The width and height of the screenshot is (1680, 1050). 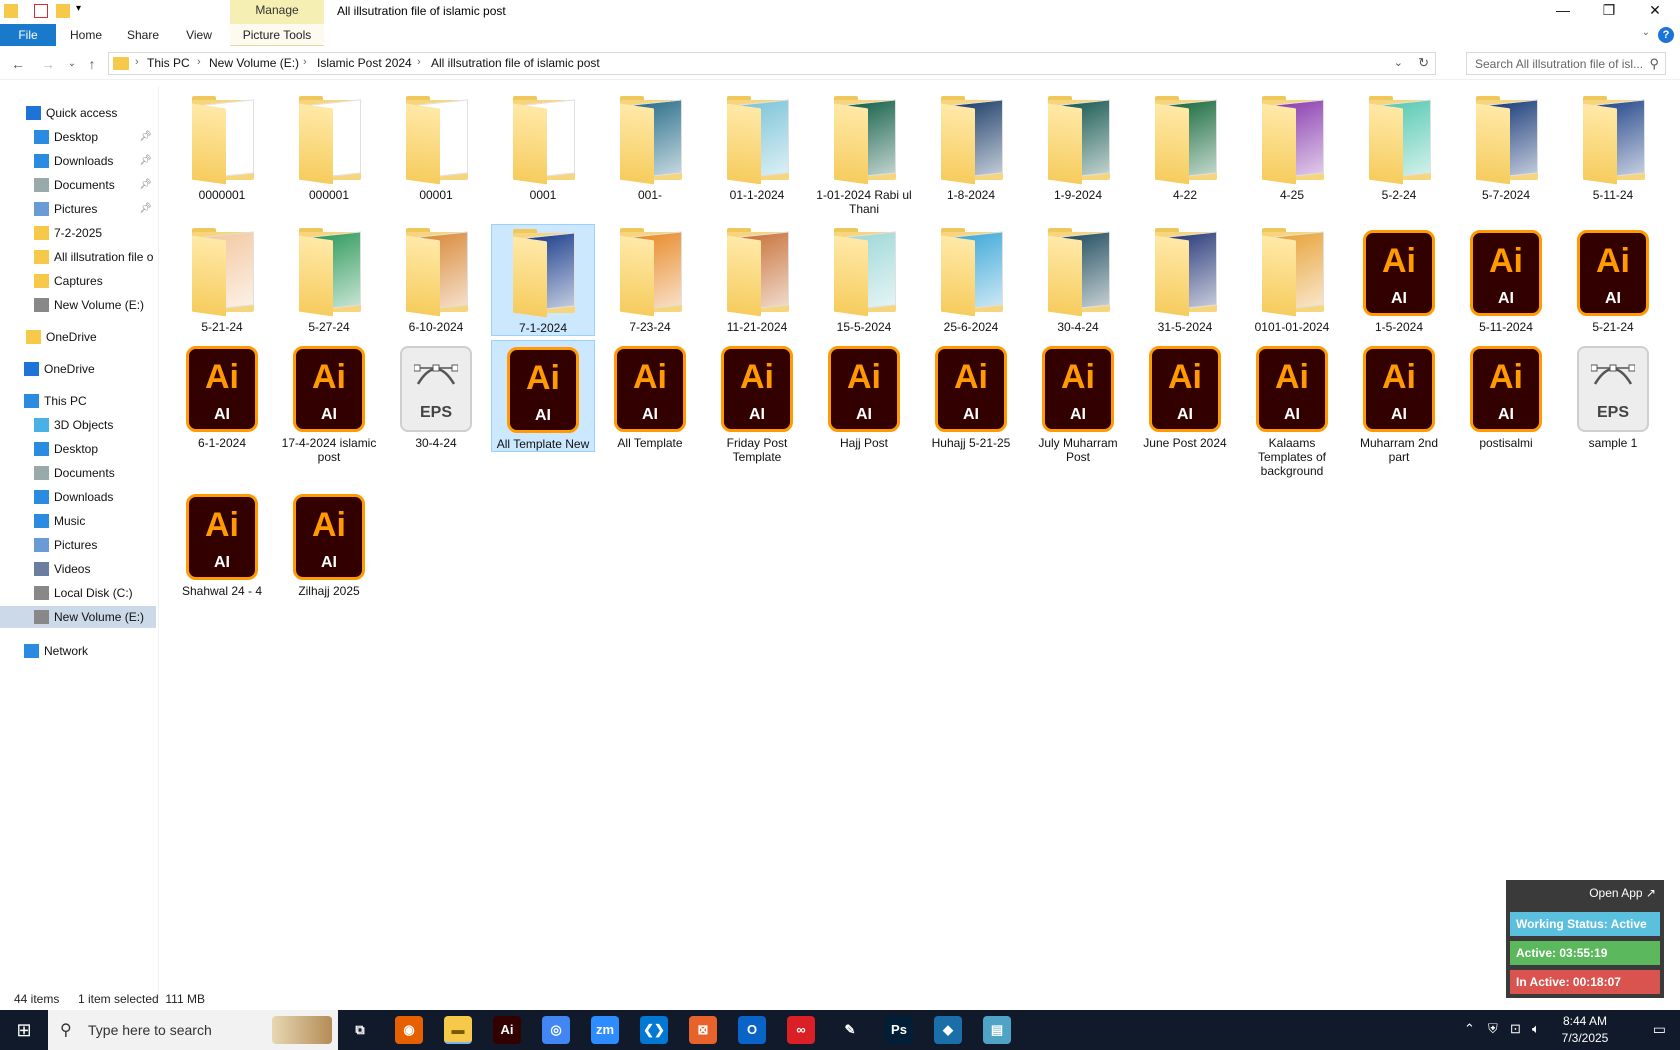 What do you see at coordinates (168, 63) in the screenshot?
I see `crumb-this-pc: This PC` at bounding box center [168, 63].